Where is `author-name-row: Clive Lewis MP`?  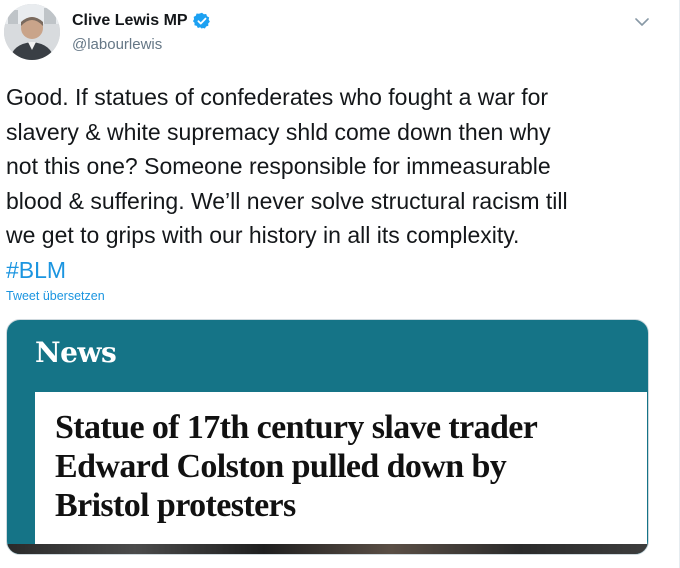
author-name-row: Clive Lewis MP is located at coordinates (141, 21).